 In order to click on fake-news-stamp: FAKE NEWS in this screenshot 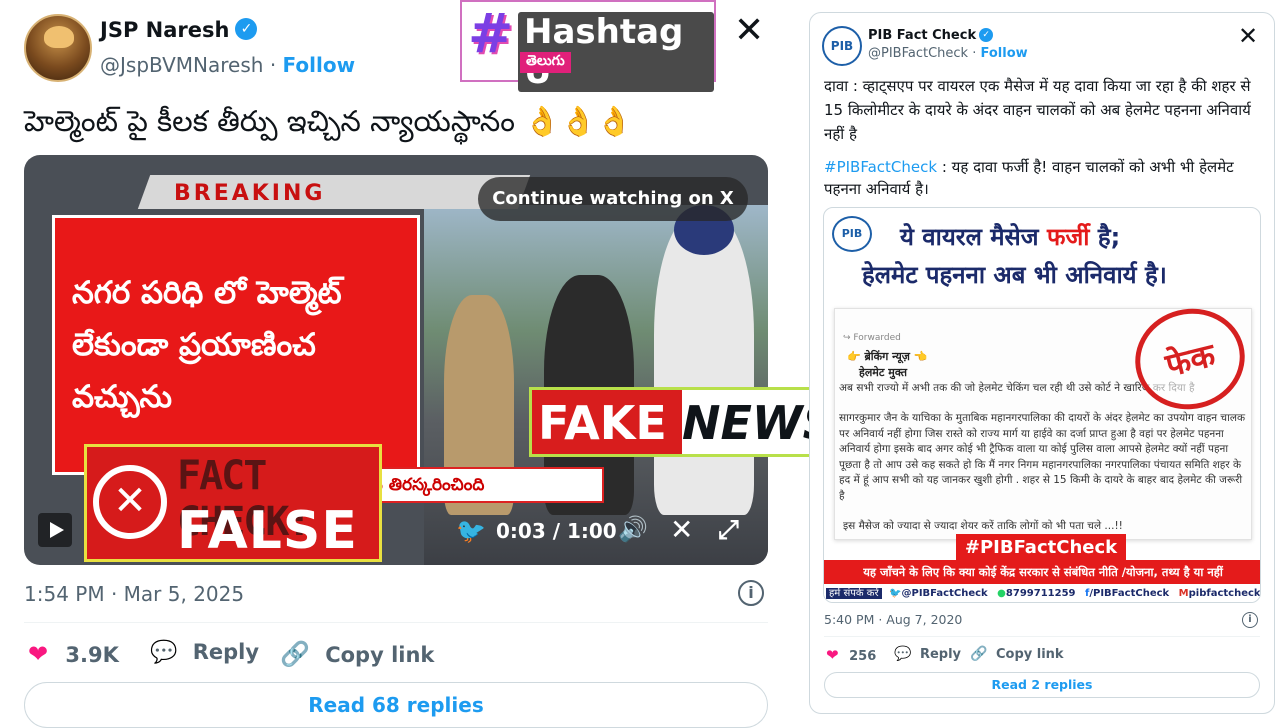, I will do `click(673, 422)`.